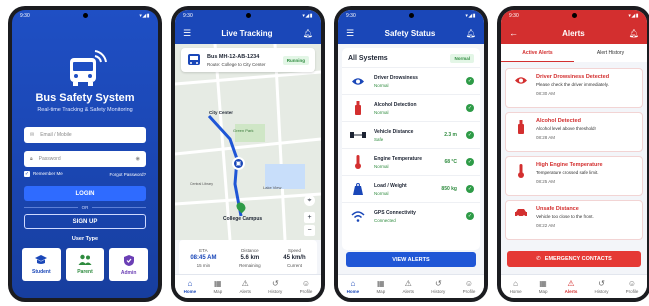 The height and width of the screenshot is (306, 649). What do you see at coordinates (32, 135) in the screenshot?
I see `mail-icon: ✉` at bounding box center [32, 135].